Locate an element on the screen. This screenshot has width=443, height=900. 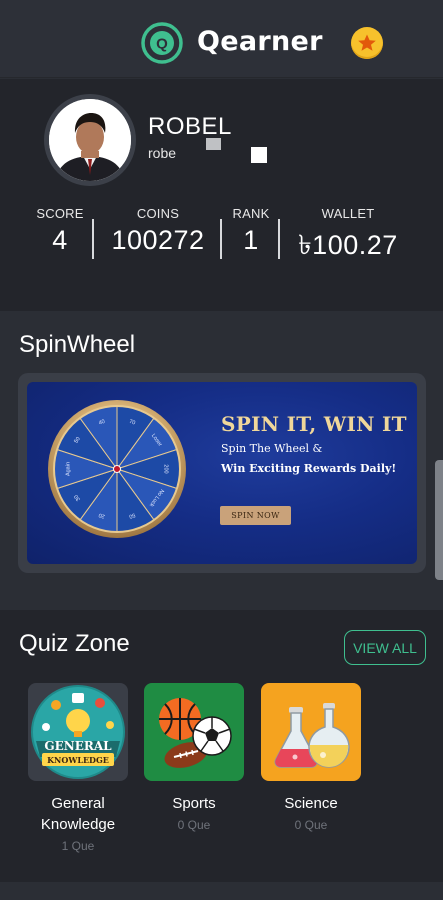
bottom-strip is located at coordinates (221, 891).